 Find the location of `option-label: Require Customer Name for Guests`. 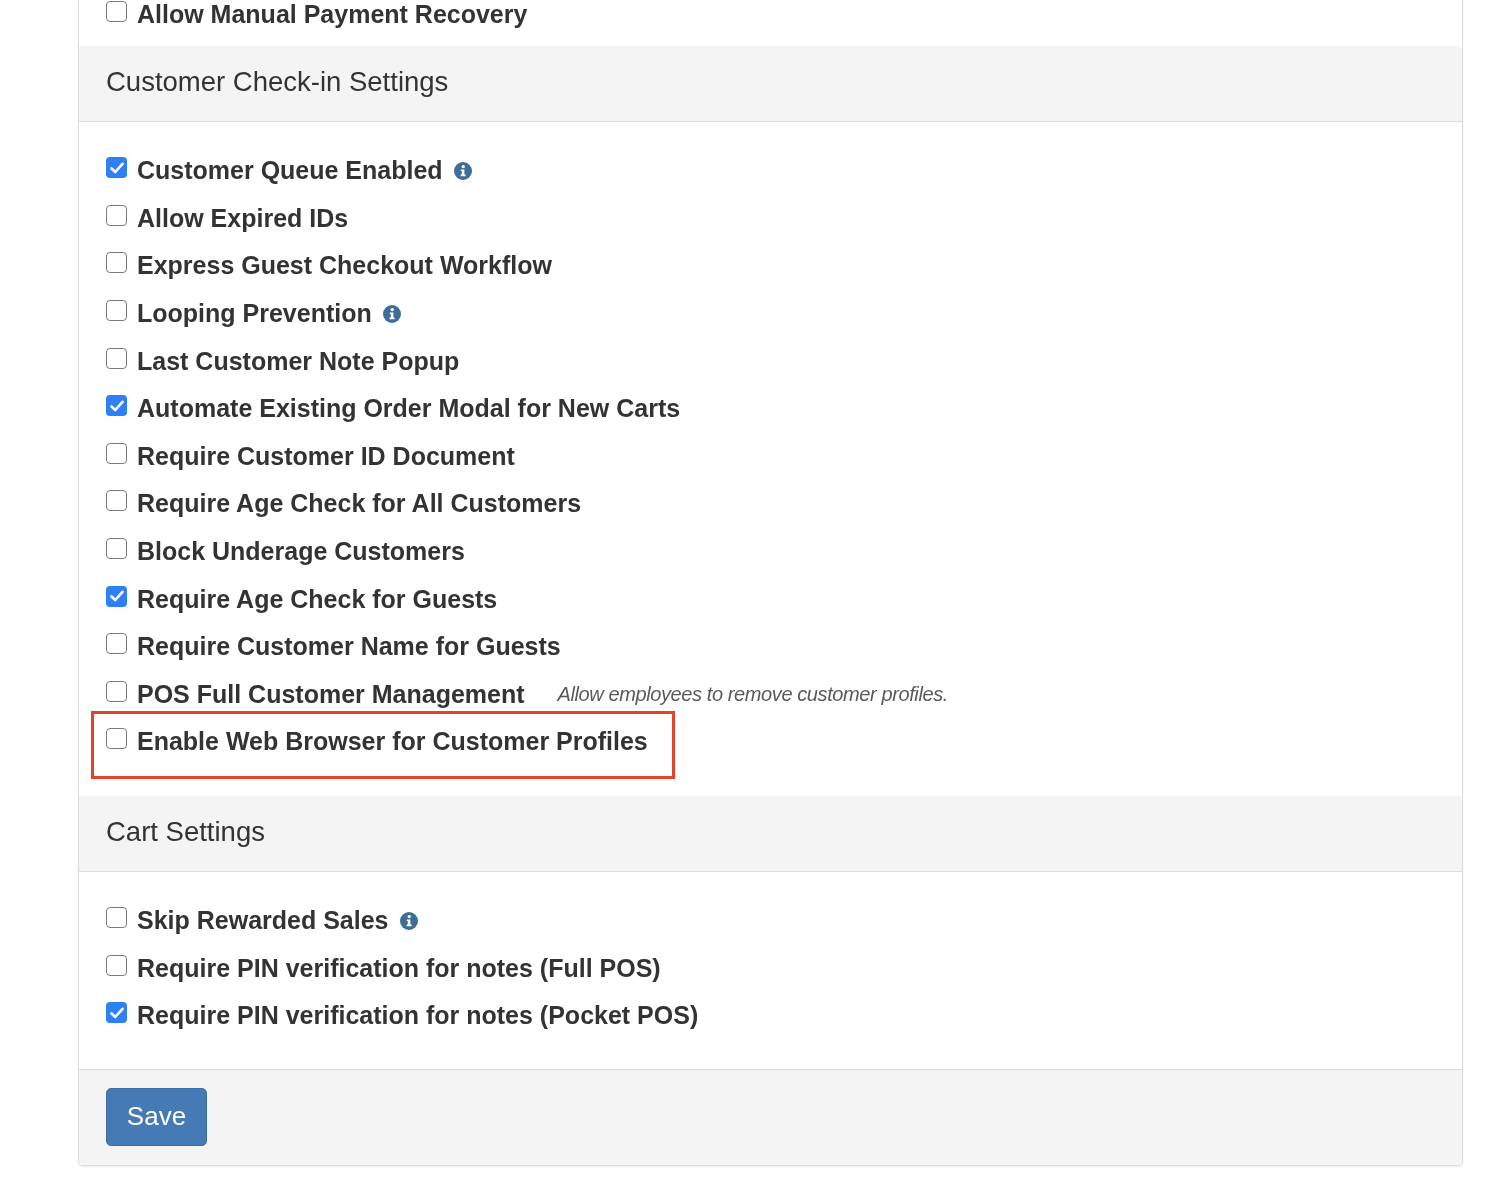

option-label: Require Customer Name for Guests is located at coordinates (349, 647).